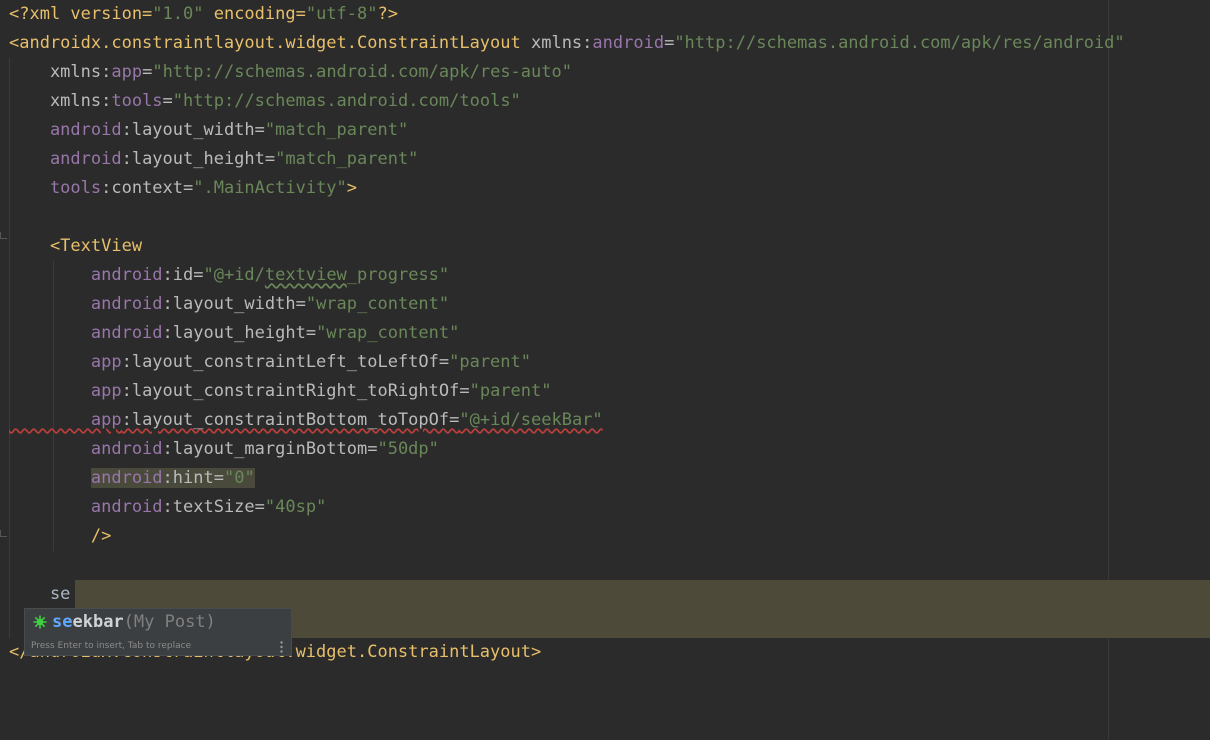  I want to click on code-token: "http://schemas.android.com/tools", so click(346, 101).